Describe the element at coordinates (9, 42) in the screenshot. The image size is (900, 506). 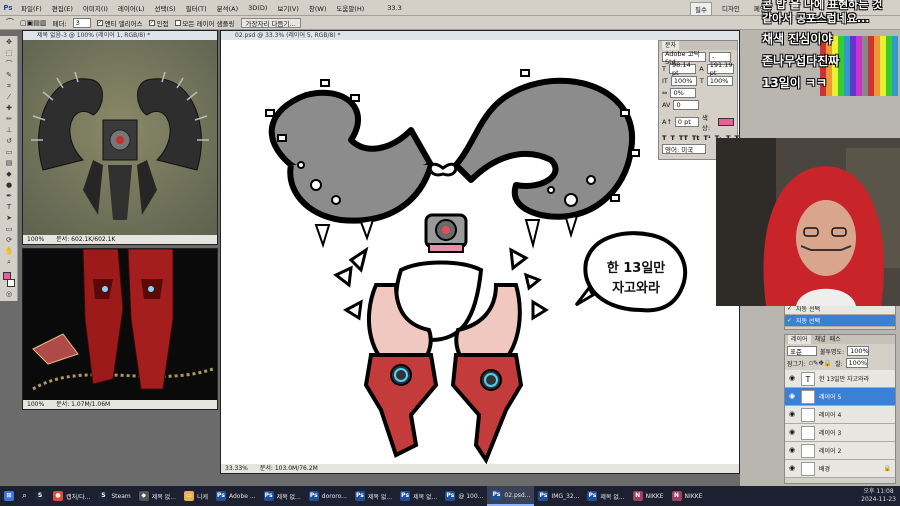
I see `move-tool-icon: ✥` at that location.